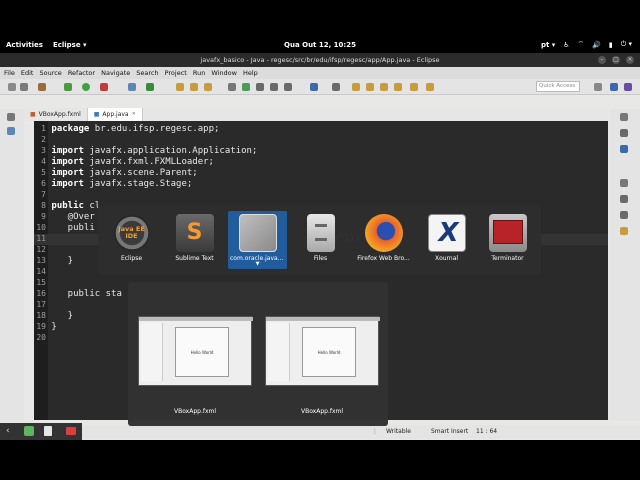  What do you see at coordinates (321, 162) in the screenshot?
I see `code-line: 4 import javafx.fxml.FXMLLoader;` at bounding box center [321, 162].